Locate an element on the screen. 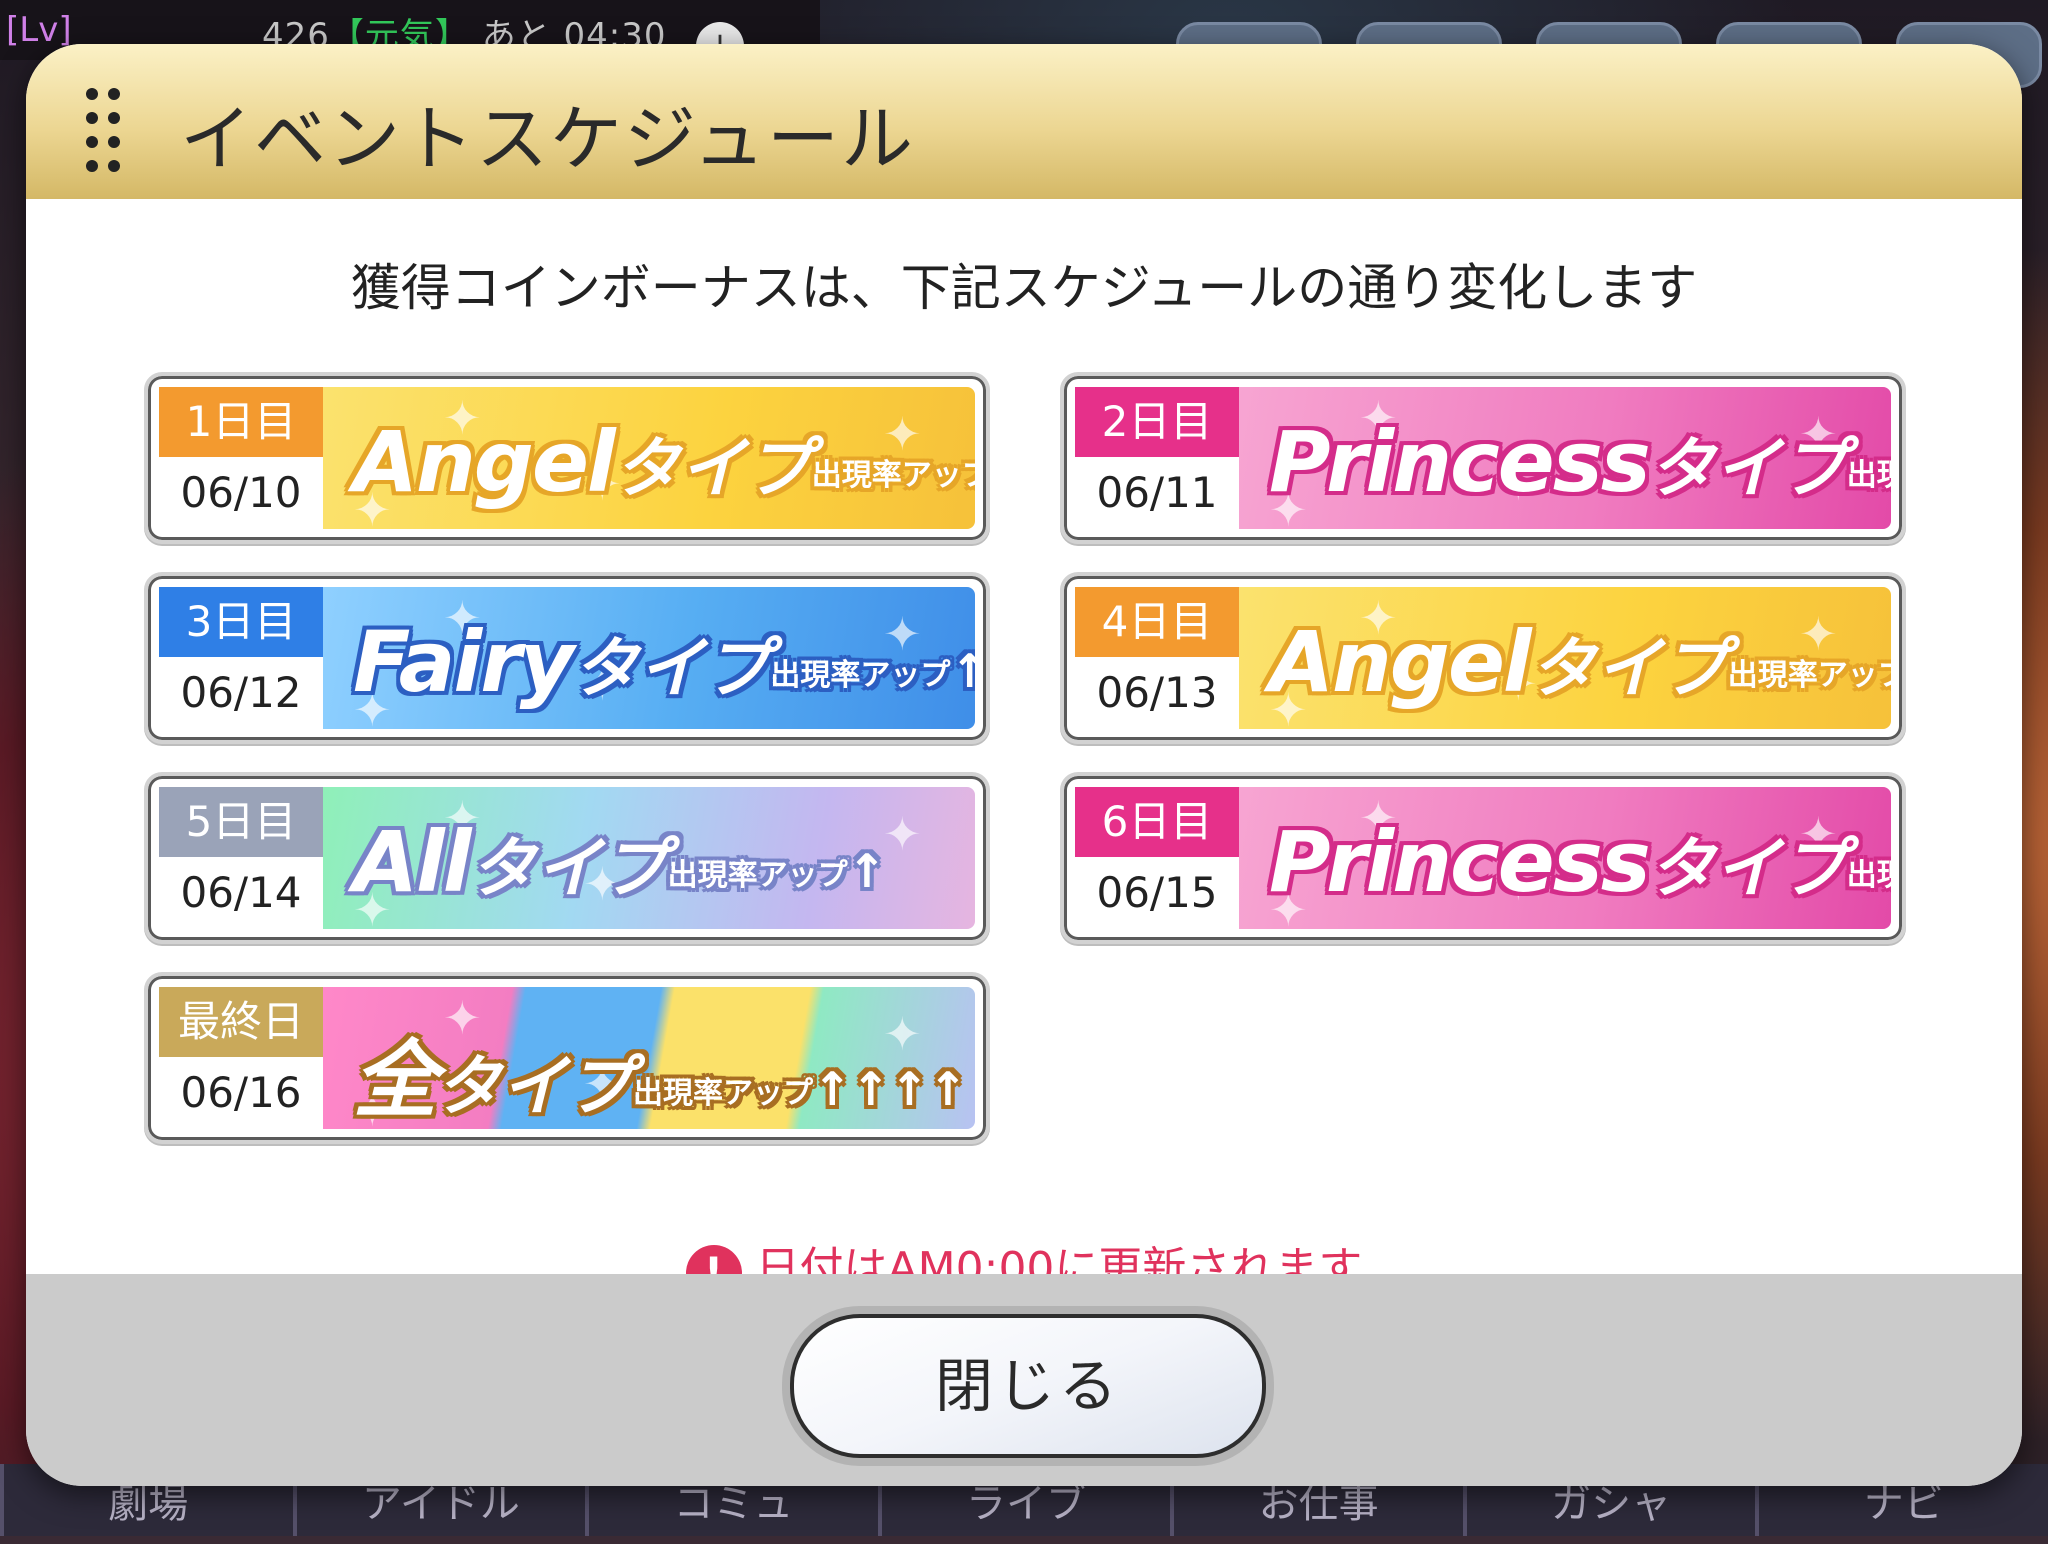 This screenshot has height=1544, width=2048. banner-label: Fairyタイプ出現率アップ↑ is located at coordinates (664, 662).